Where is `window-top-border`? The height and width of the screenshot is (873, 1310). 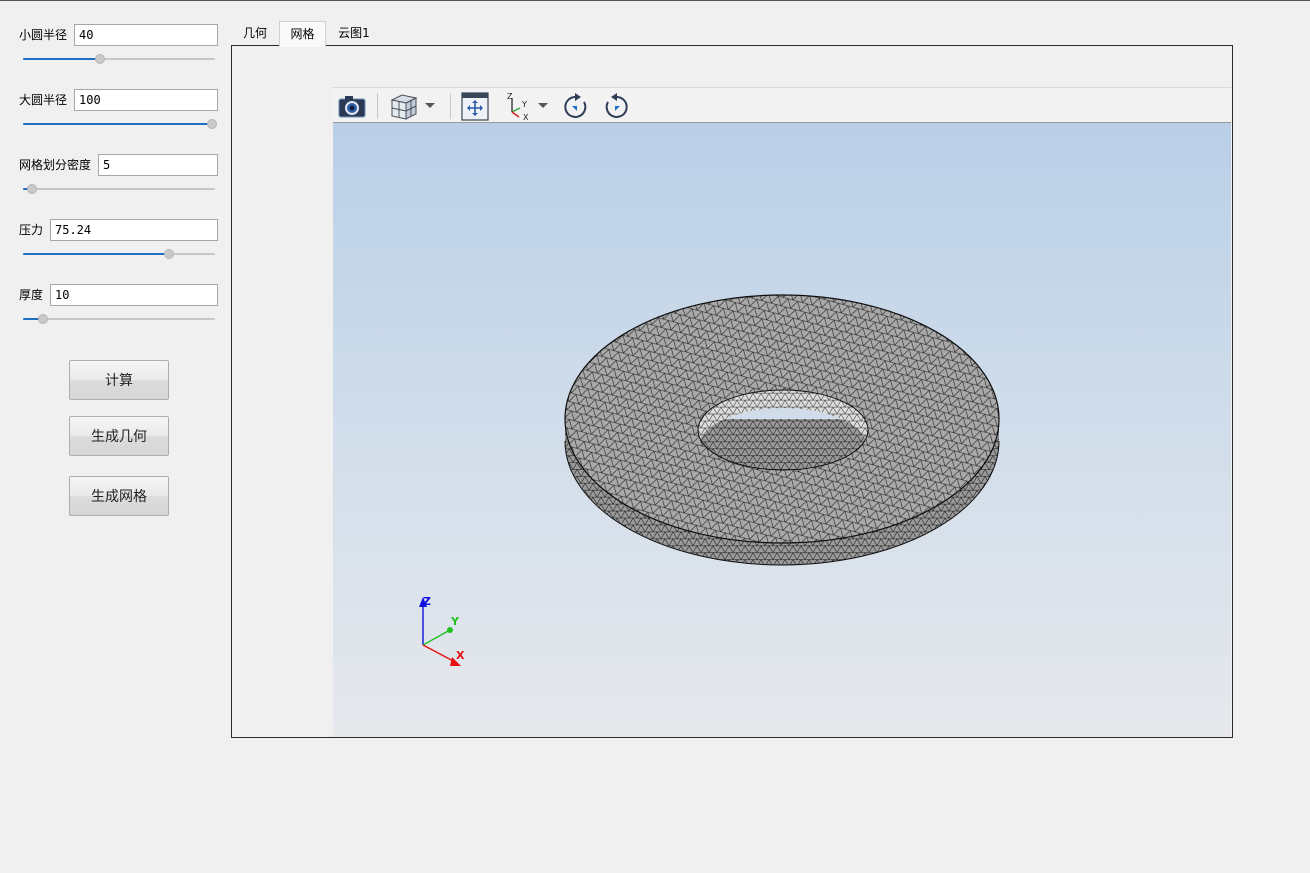
window-top-border is located at coordinates (655, 0).